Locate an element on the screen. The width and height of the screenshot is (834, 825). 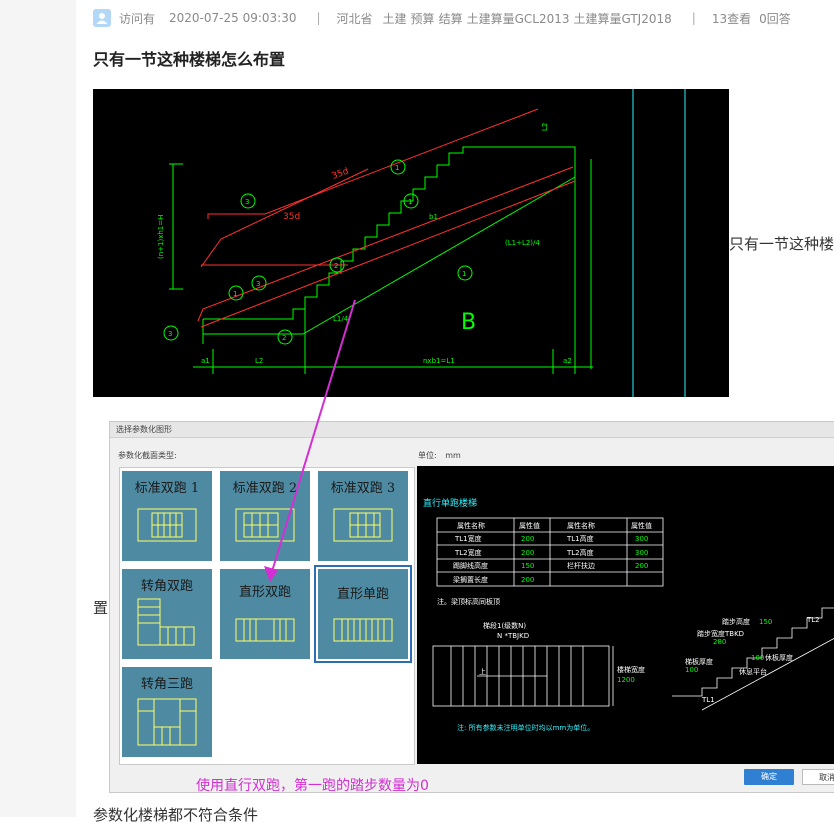
annotation-arrow is located at coordinates (310, 440).